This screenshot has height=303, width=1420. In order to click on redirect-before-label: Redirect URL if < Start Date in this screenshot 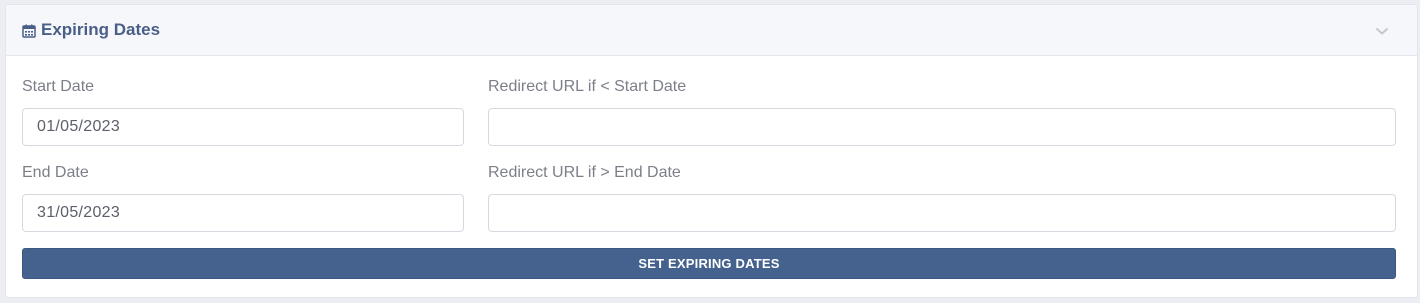, I will do `click(587, 86)`.